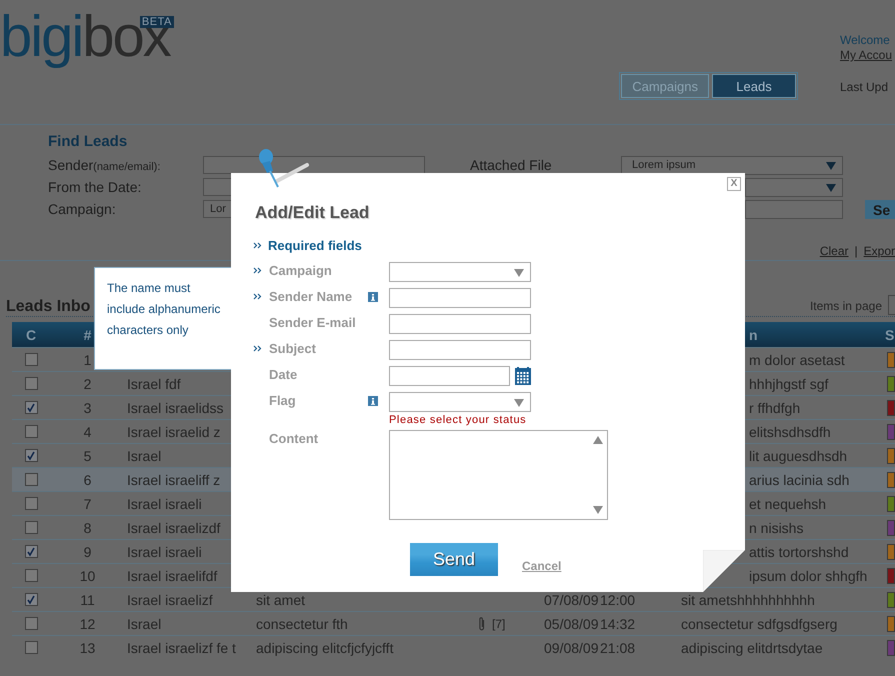  I want to click on table-cell: 3, so click(88, 408).